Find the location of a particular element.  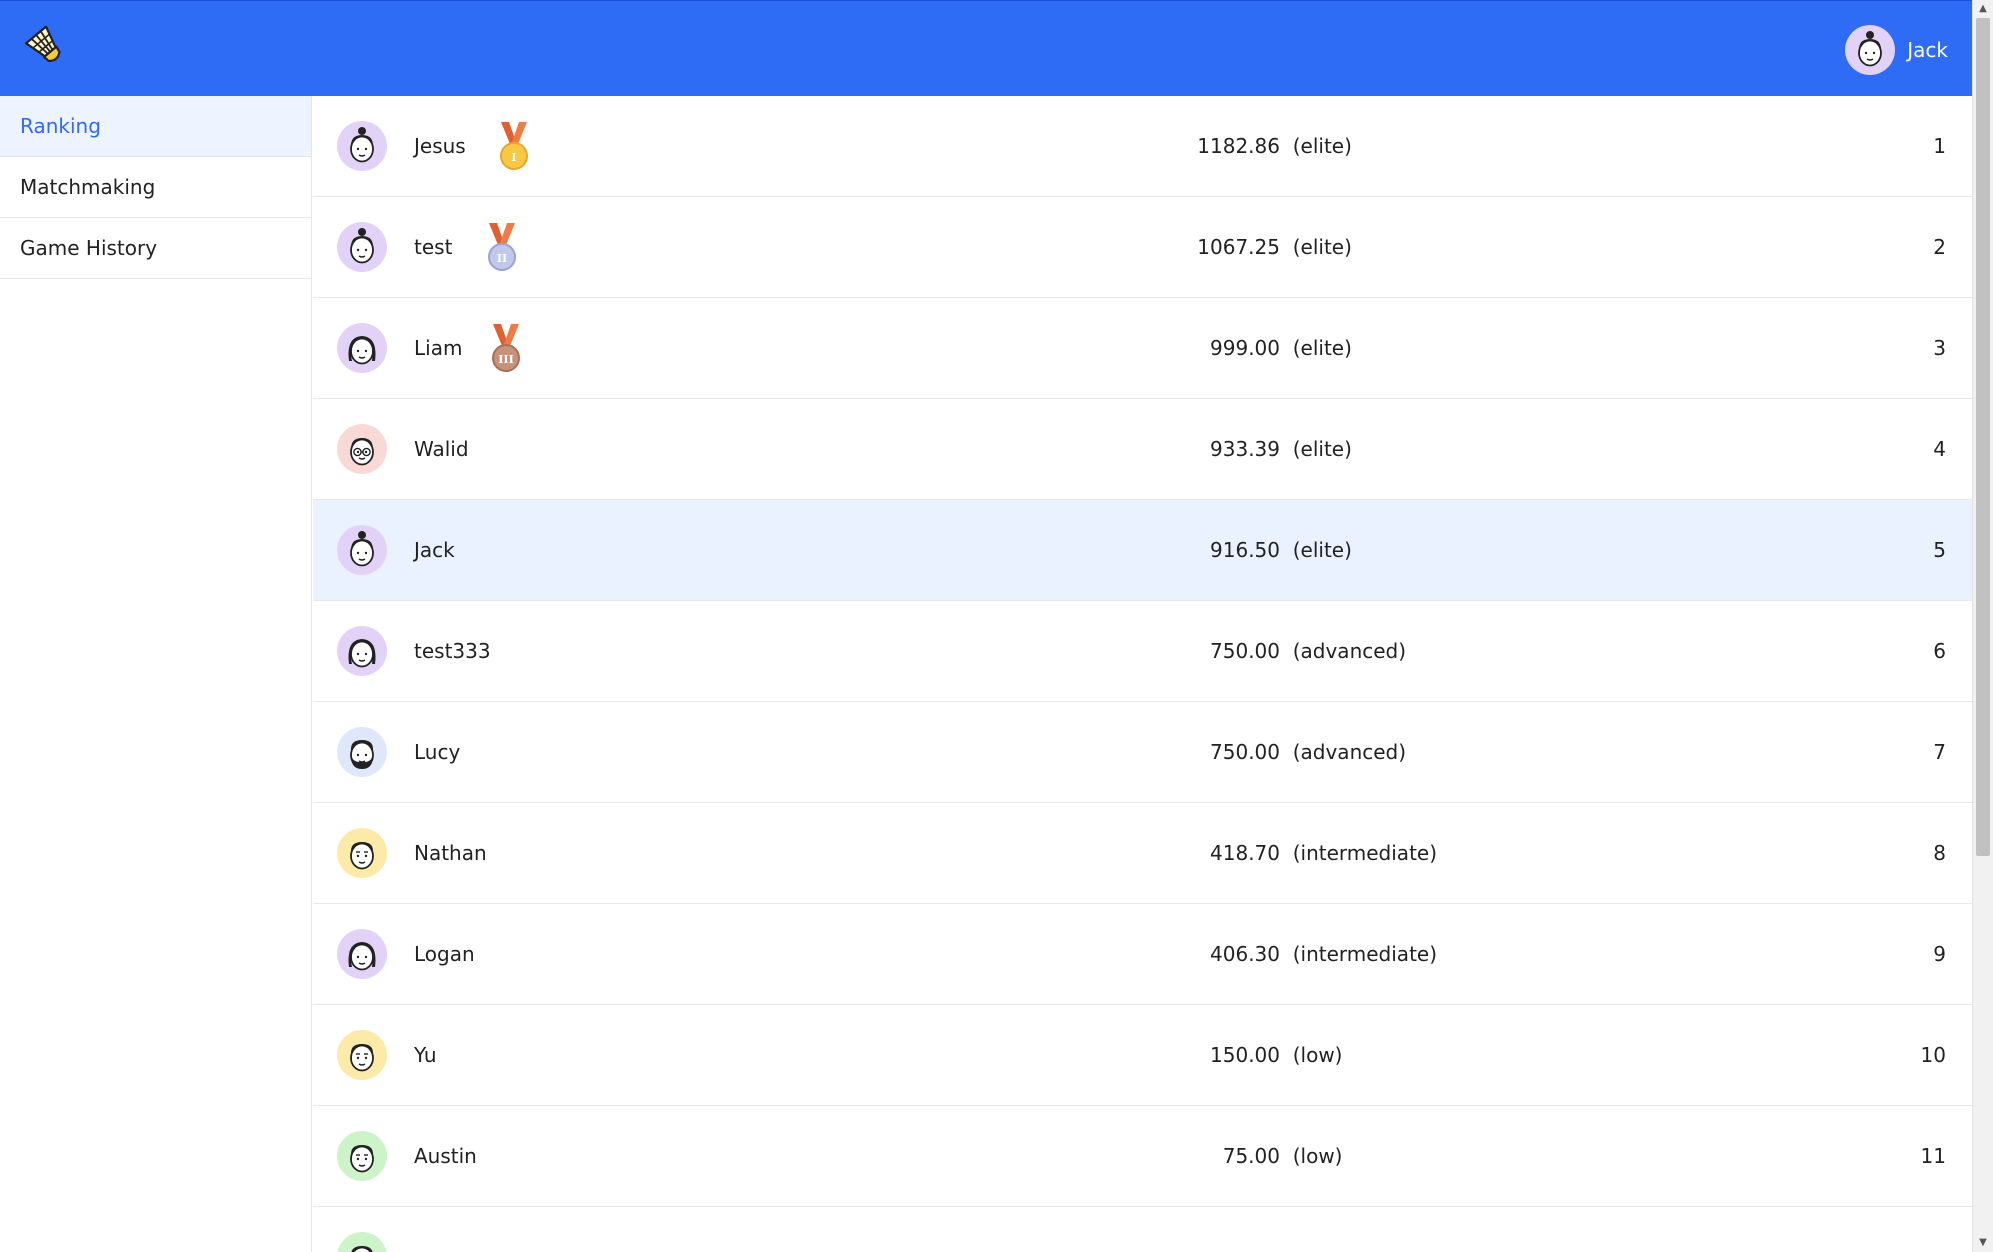

rank-number: 1 is located at coordinates (1939, 146).